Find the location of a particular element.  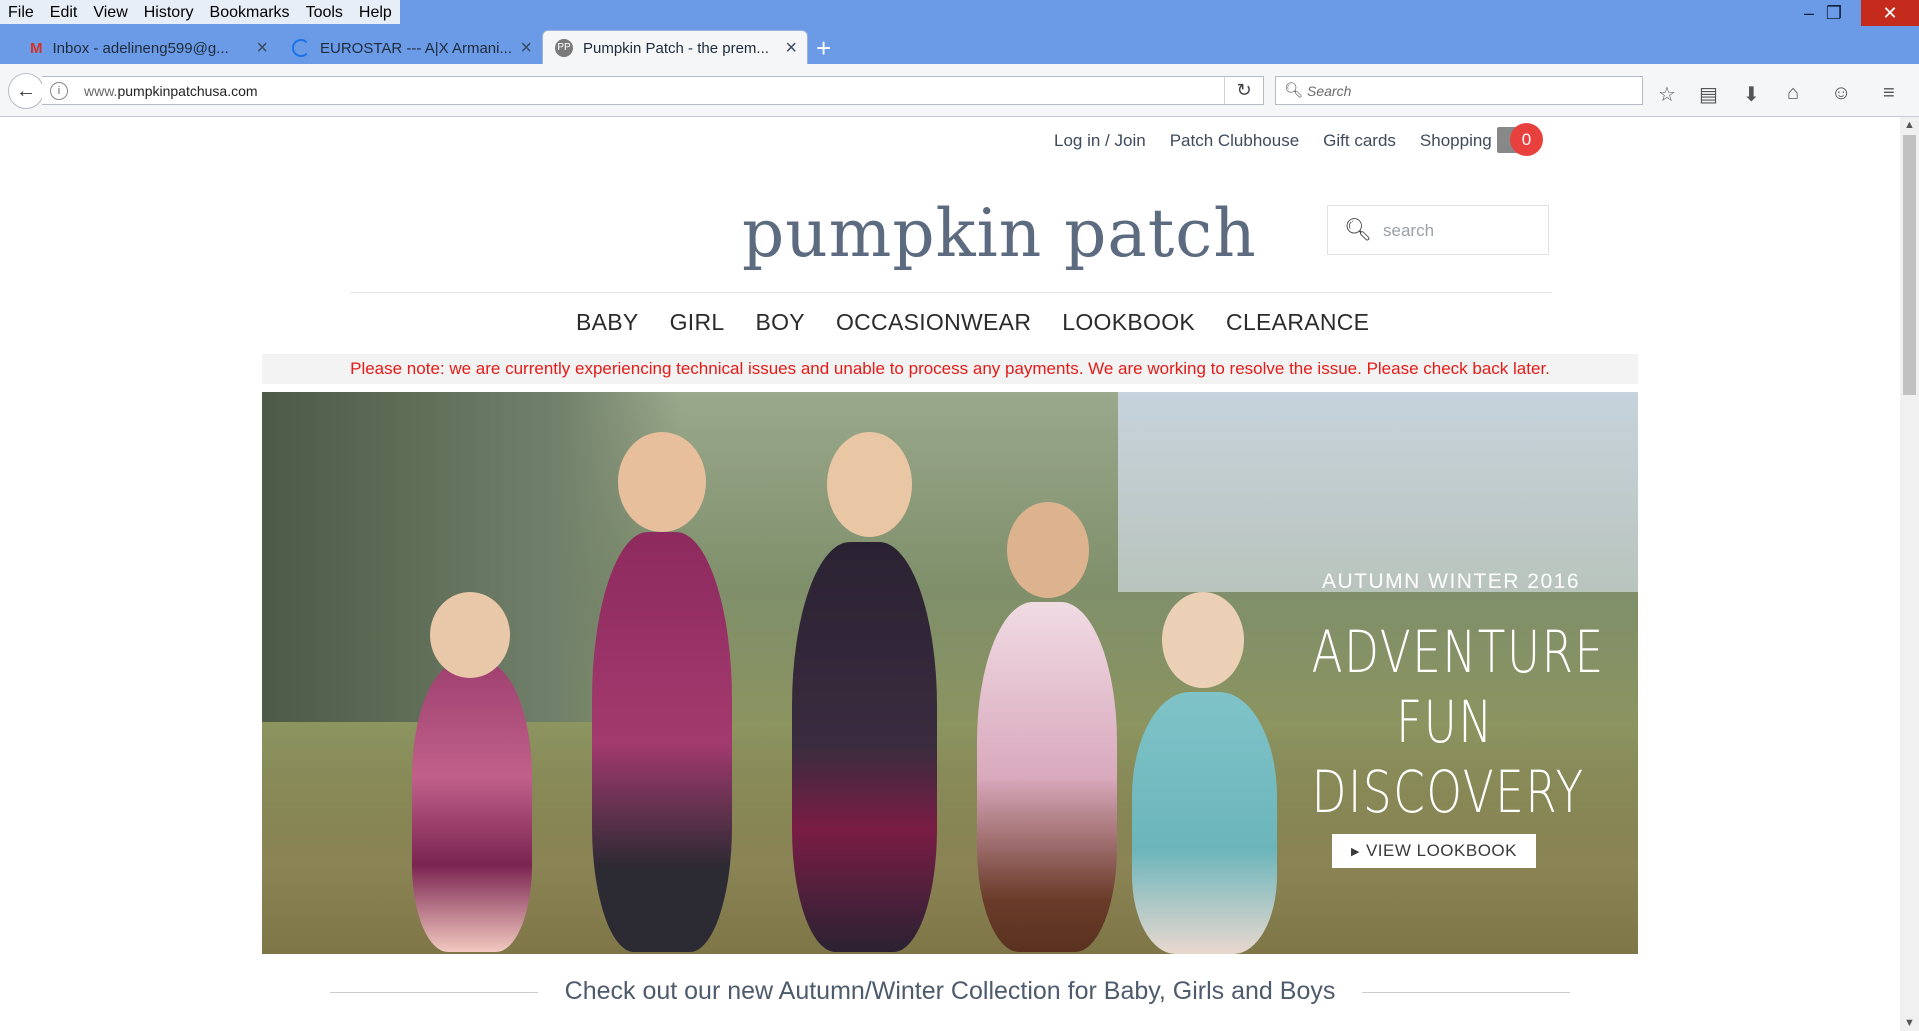

menu-file: File is located at coordinates (21, 12).